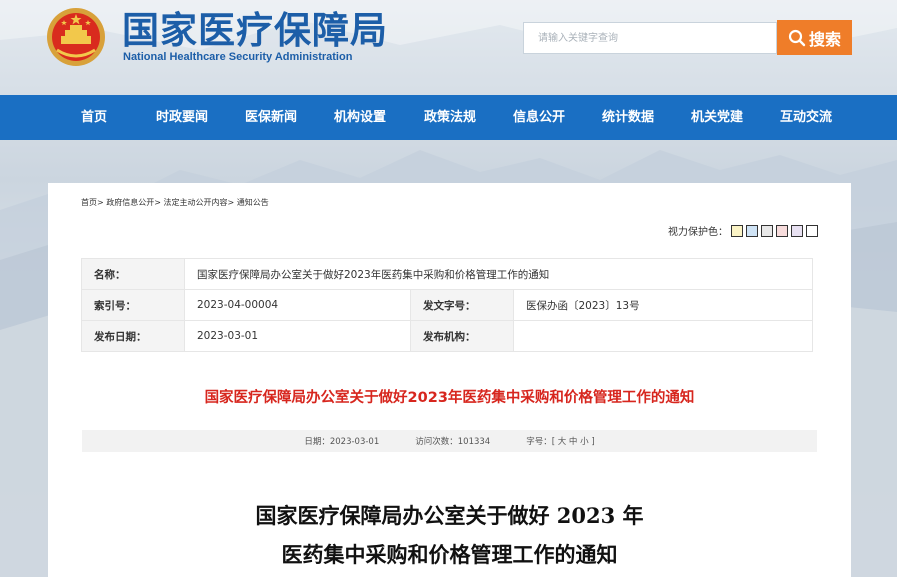  I want to click on eye-care-swatch-pink, so click(782, 230).